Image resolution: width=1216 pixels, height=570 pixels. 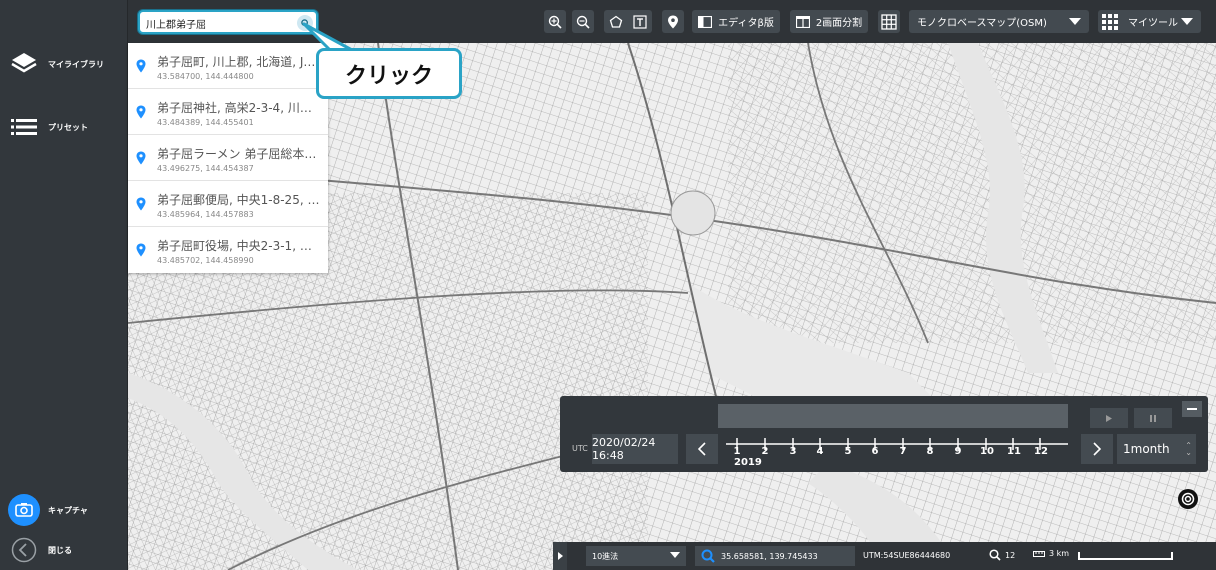 I want to click on minimize-button, so click(x=1192, y=409).